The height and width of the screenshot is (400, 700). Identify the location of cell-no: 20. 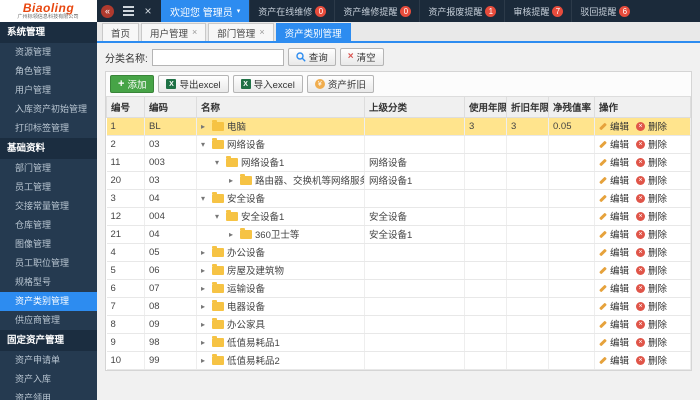
(125, 180).